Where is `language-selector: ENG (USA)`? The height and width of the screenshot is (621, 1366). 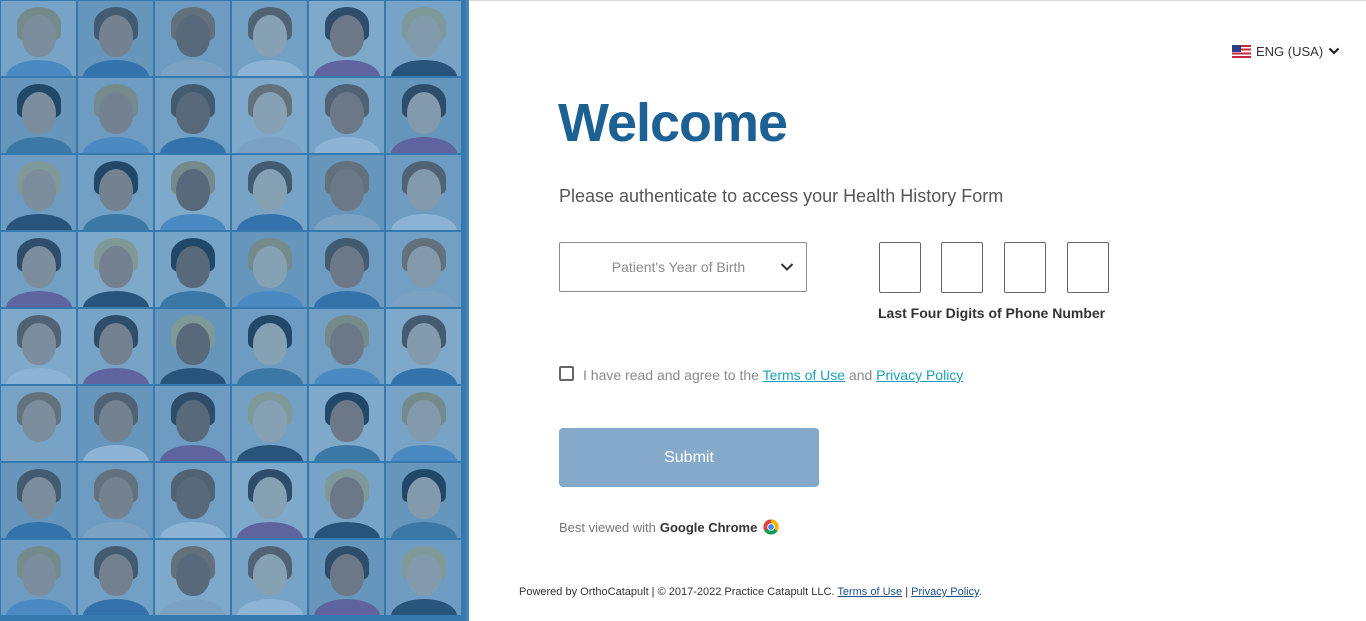
language-selector: ENG (USA) is located at coordinates (1286, 51).